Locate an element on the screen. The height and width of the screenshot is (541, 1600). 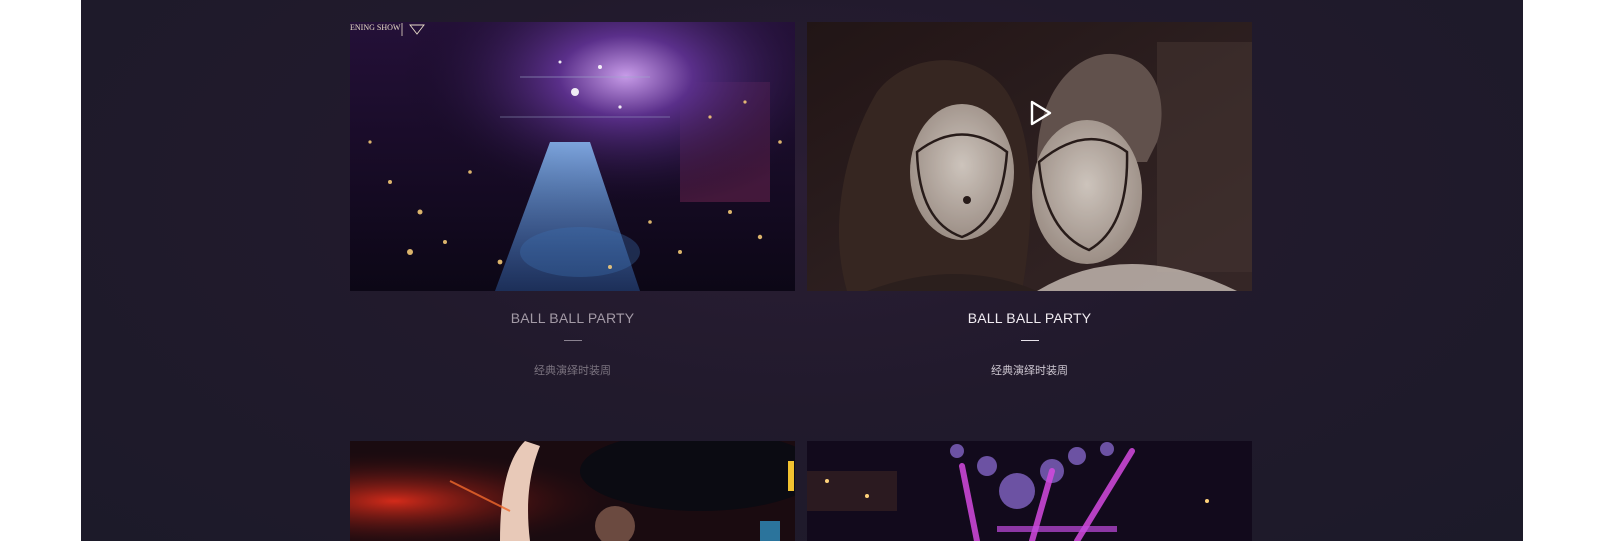
gallery-image-club-overhead: ENING SHOW is located at coordinates (572, 156).